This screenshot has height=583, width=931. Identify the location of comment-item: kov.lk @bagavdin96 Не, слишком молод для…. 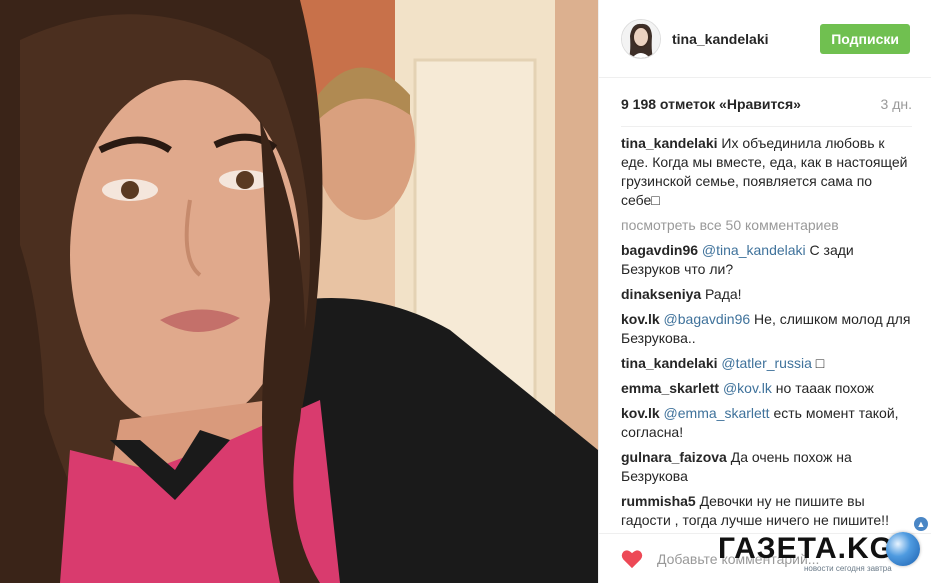
(767, 329).